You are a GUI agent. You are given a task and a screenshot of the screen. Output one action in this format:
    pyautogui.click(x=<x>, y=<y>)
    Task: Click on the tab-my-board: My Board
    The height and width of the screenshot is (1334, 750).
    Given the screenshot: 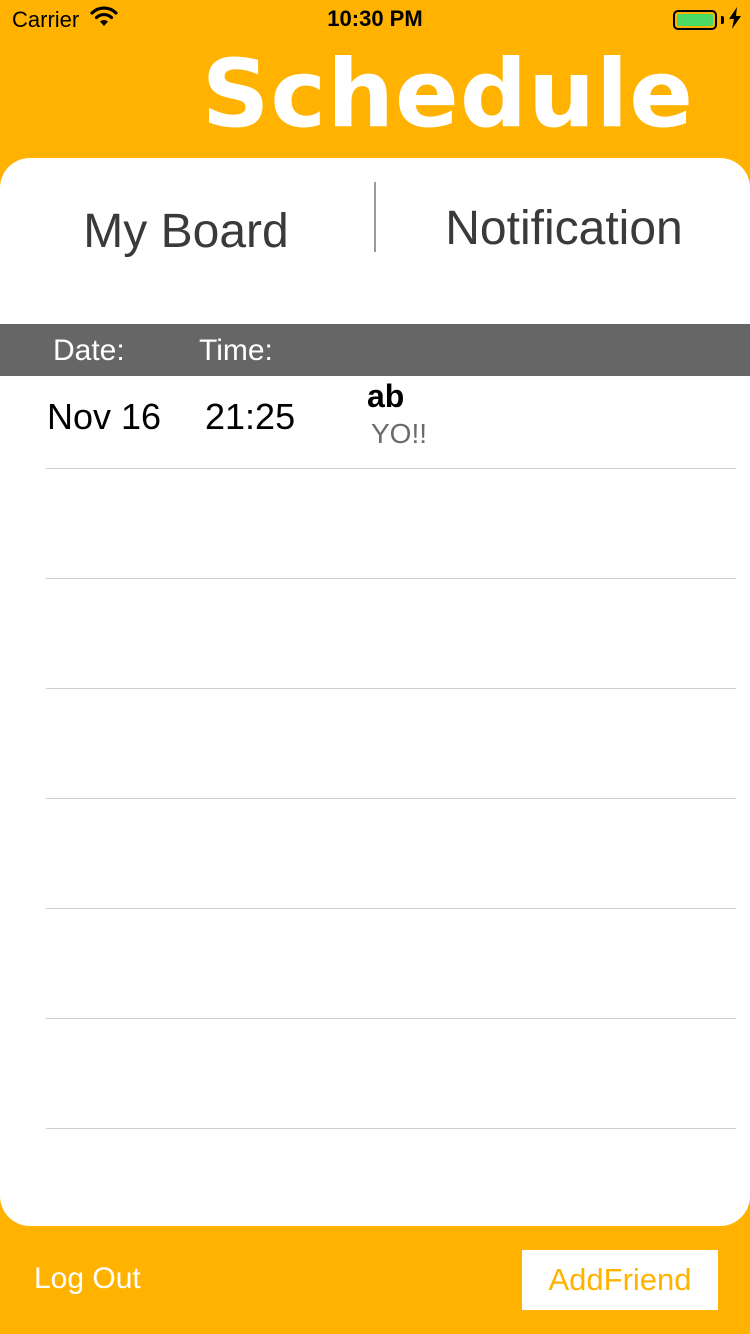 What is the action you would take?
    pyautogui.click(x=186, y=228)
    